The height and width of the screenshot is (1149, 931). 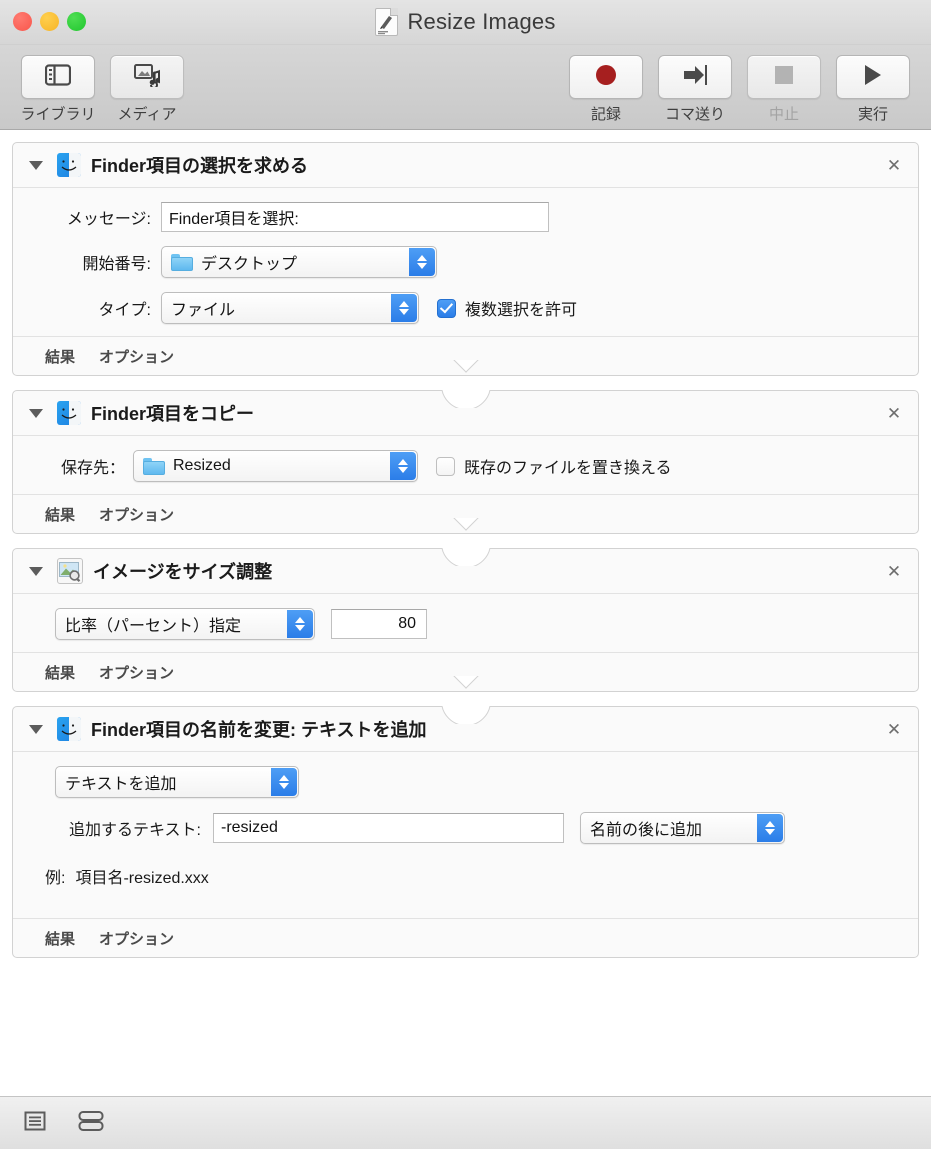 I want to click on destination-popup: Resized, so click(x=275, y=466).